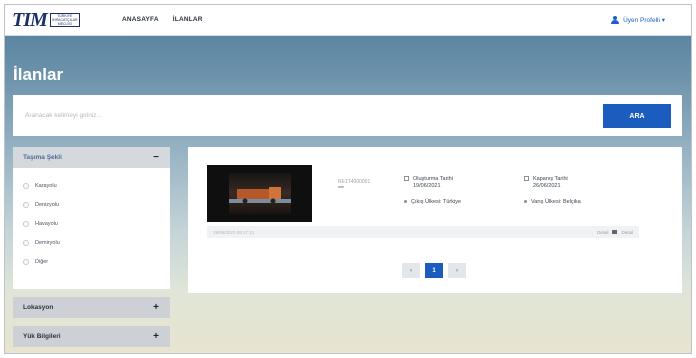 This screenshot has height=358, width=696. Describe the element at coordinates (46, 223) in the screenshot. I see `option-label: Havayolu` at that location.